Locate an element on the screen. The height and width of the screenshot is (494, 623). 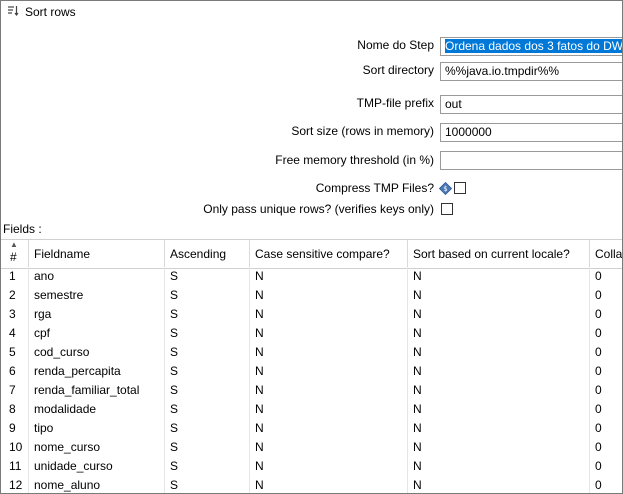
cell-row-number: 3 is located at coordinates (15, 314).